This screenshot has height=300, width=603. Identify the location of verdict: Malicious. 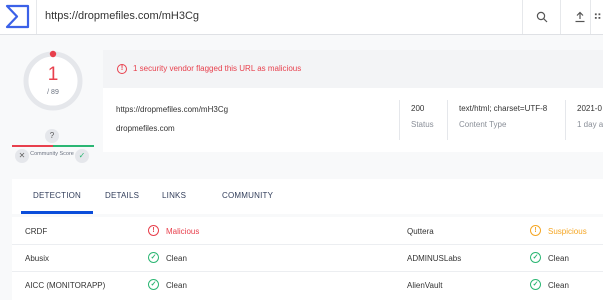
(183, 231).